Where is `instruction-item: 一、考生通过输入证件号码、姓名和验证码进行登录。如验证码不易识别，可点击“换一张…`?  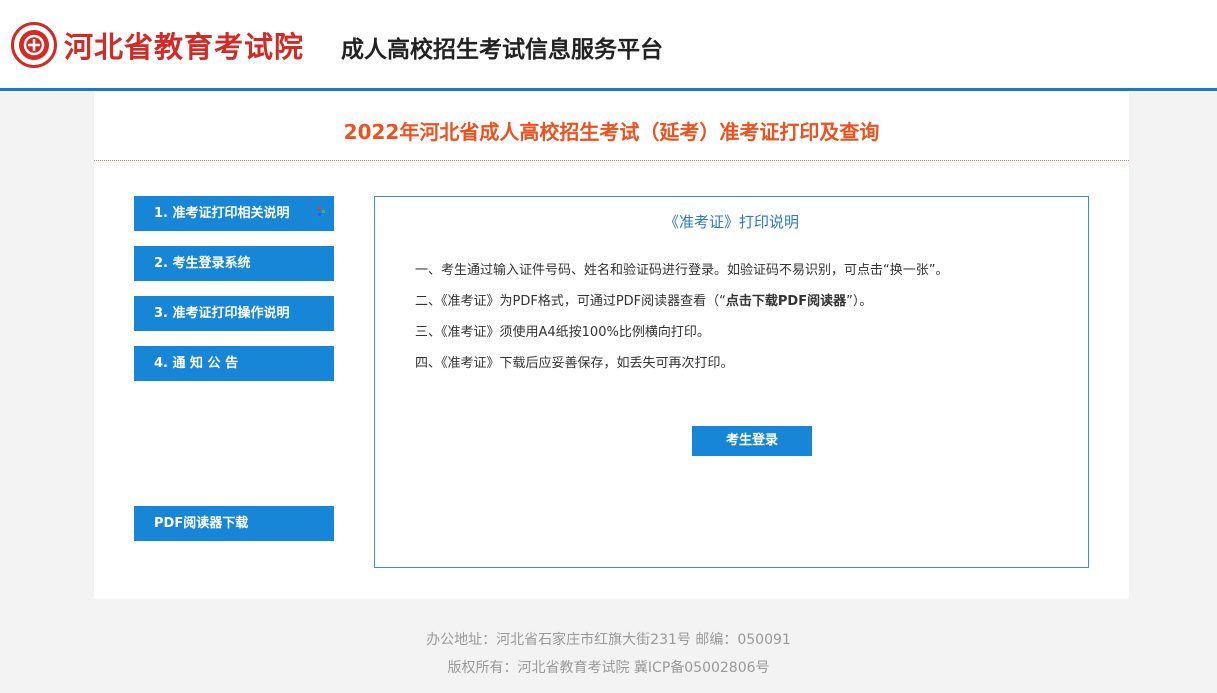
instruction-item: 一、考生通过输入证件号码、姓名和验证码进行登录。如验证码不易识别，可点击“换一张… is located at coordinates (682, 270).